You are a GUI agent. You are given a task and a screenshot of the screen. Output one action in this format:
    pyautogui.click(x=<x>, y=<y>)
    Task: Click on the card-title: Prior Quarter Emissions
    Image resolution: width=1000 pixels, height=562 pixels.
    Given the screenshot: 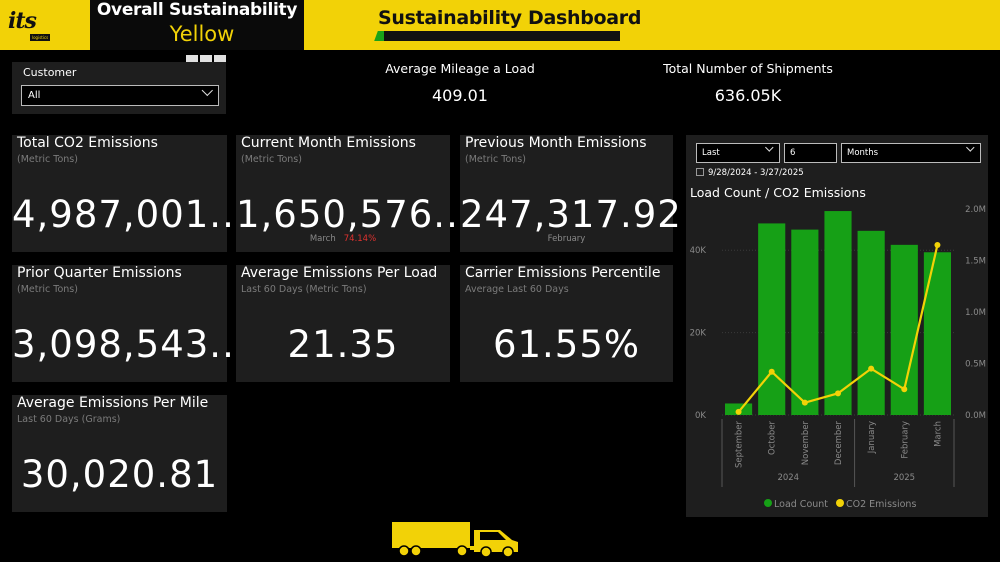 What is the action you would take?
    pyautogui.click(x=99, y=273)
    